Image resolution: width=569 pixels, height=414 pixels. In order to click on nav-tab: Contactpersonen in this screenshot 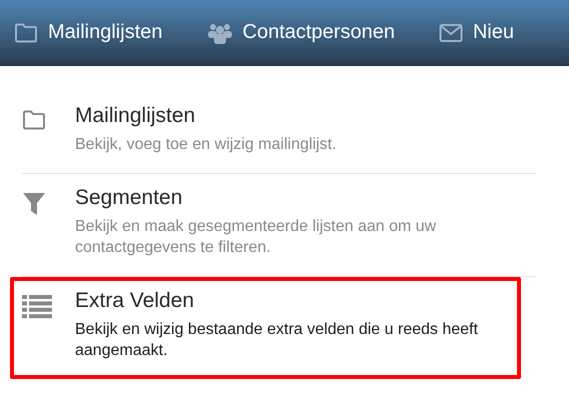, I will do `click(300, 32)`.